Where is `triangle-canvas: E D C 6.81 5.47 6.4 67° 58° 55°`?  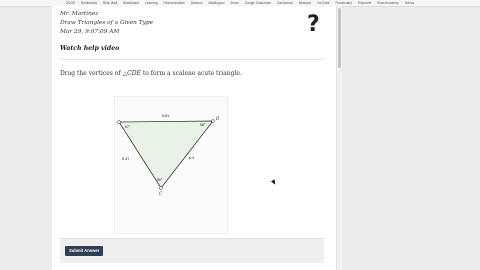 triangle-canvas: E D C 6.81 5.47 6.4 67° 58° 55° is located at coordinates (171, 165).